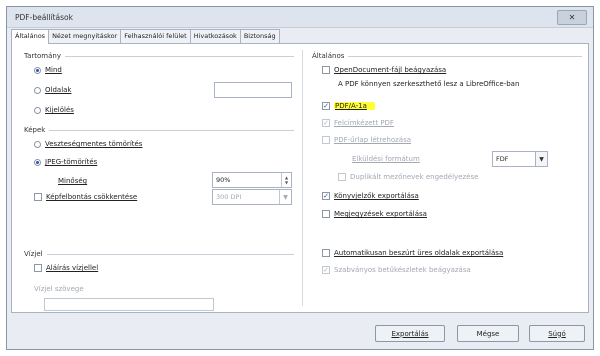  What do you see at coordinates (253, 90) in the screenshot?
I see `pages-input` at bounding box center [253, 90].